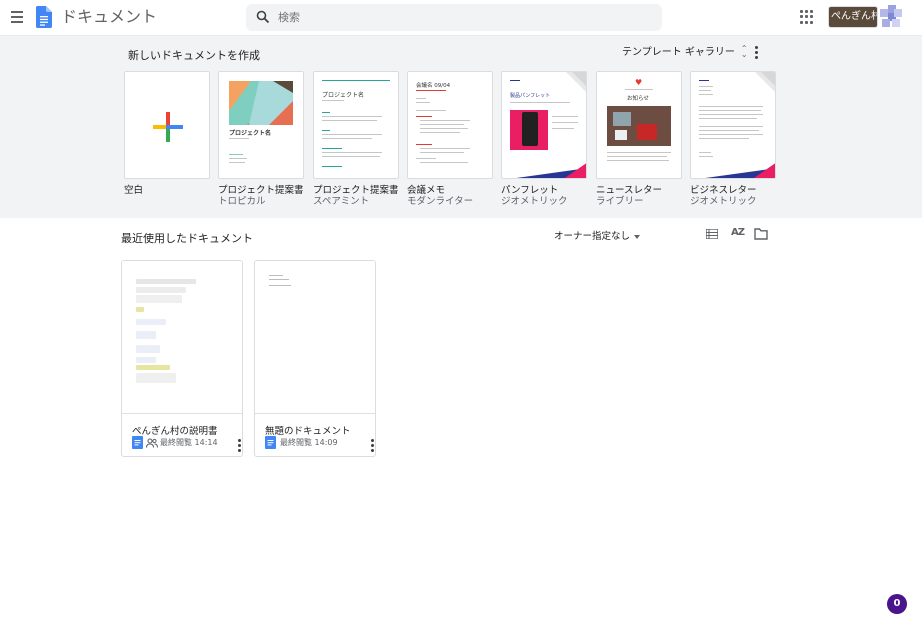 Image resolution: width=922 pixels, height=632 pixels. Describe the element at coordinates (629, 190) in the screenshot. I see `template-name: ニュースレター` at that location.